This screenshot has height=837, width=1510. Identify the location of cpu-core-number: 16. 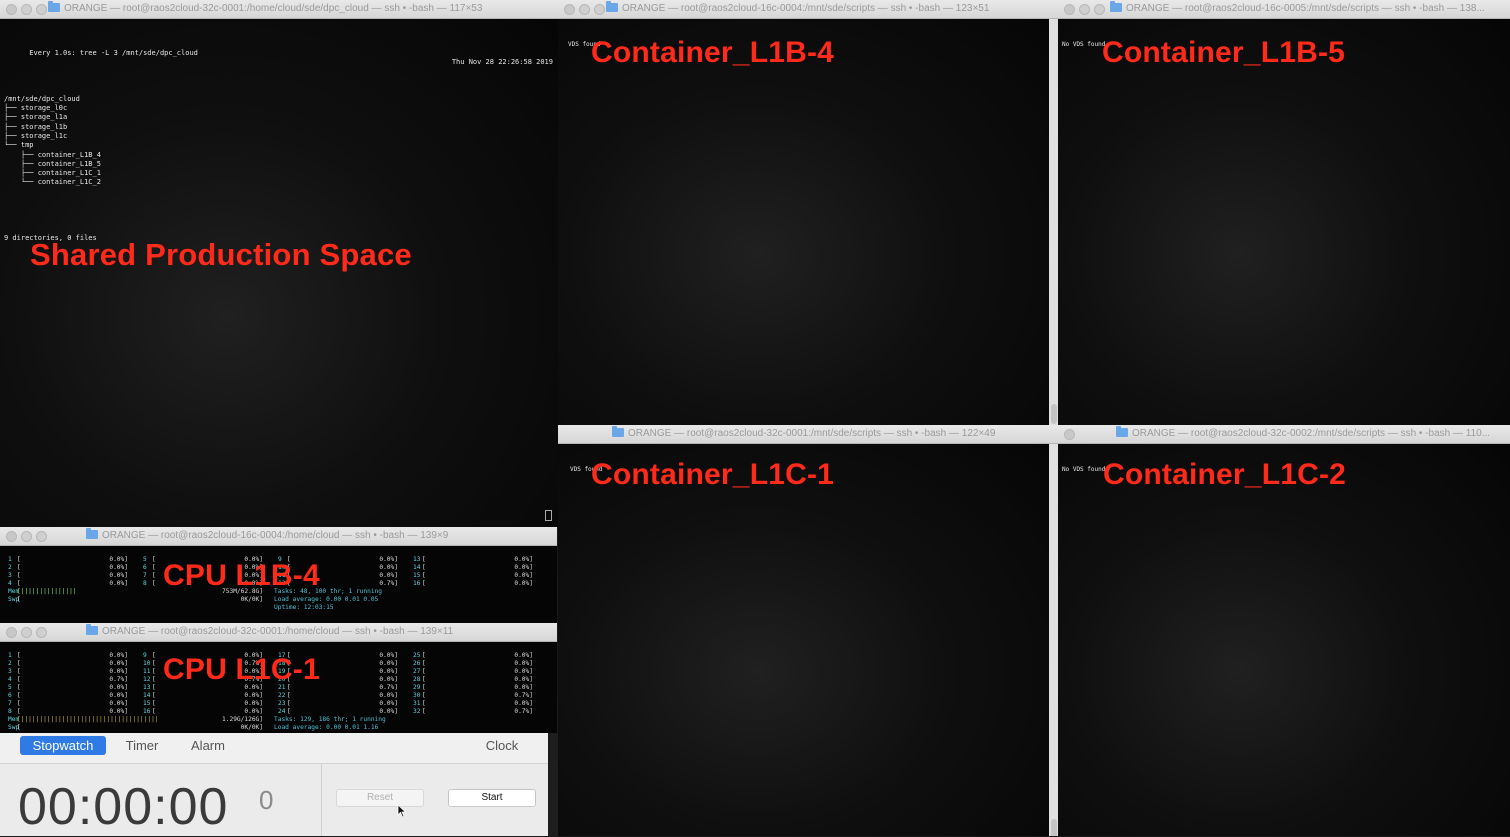
(147, 711).